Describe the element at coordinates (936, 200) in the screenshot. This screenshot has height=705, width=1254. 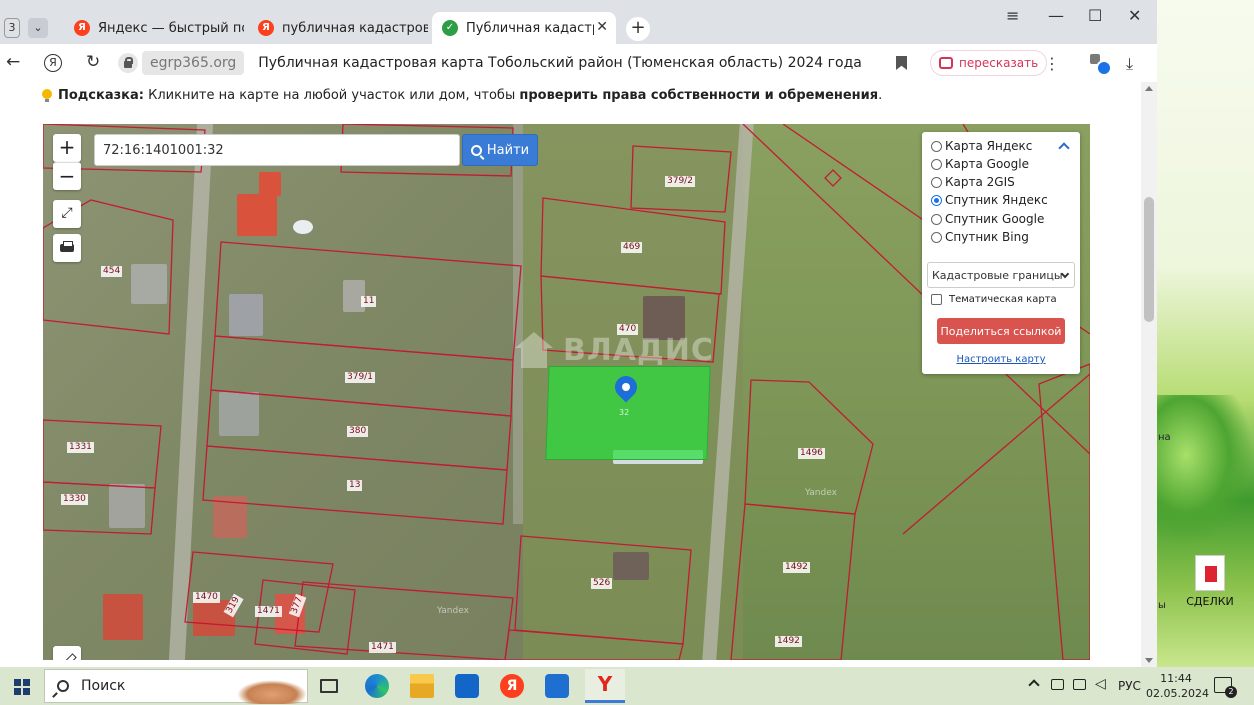
I see `radio-button-selected` at that location.